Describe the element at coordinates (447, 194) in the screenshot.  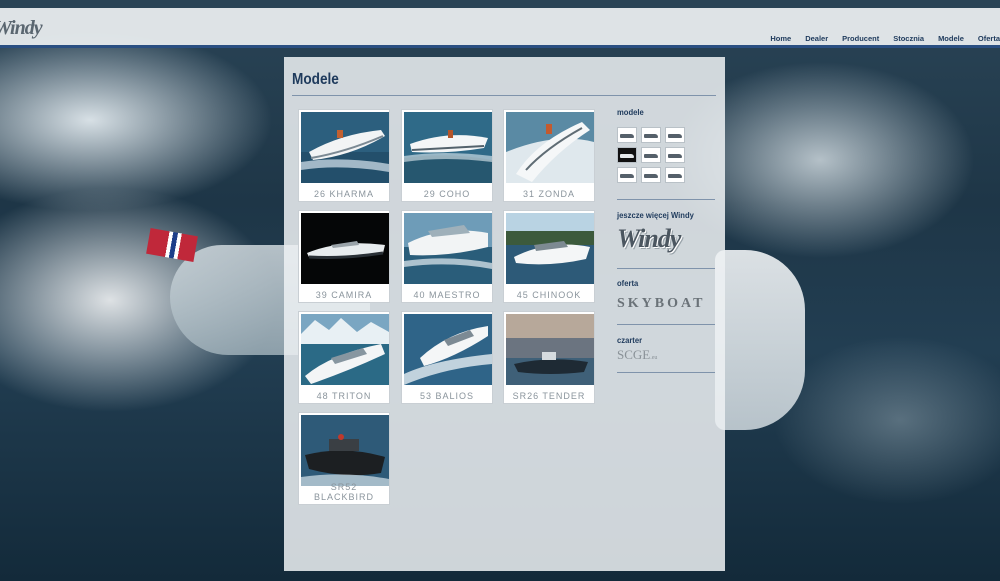
I see `model-label: 29 COHO` at that location.